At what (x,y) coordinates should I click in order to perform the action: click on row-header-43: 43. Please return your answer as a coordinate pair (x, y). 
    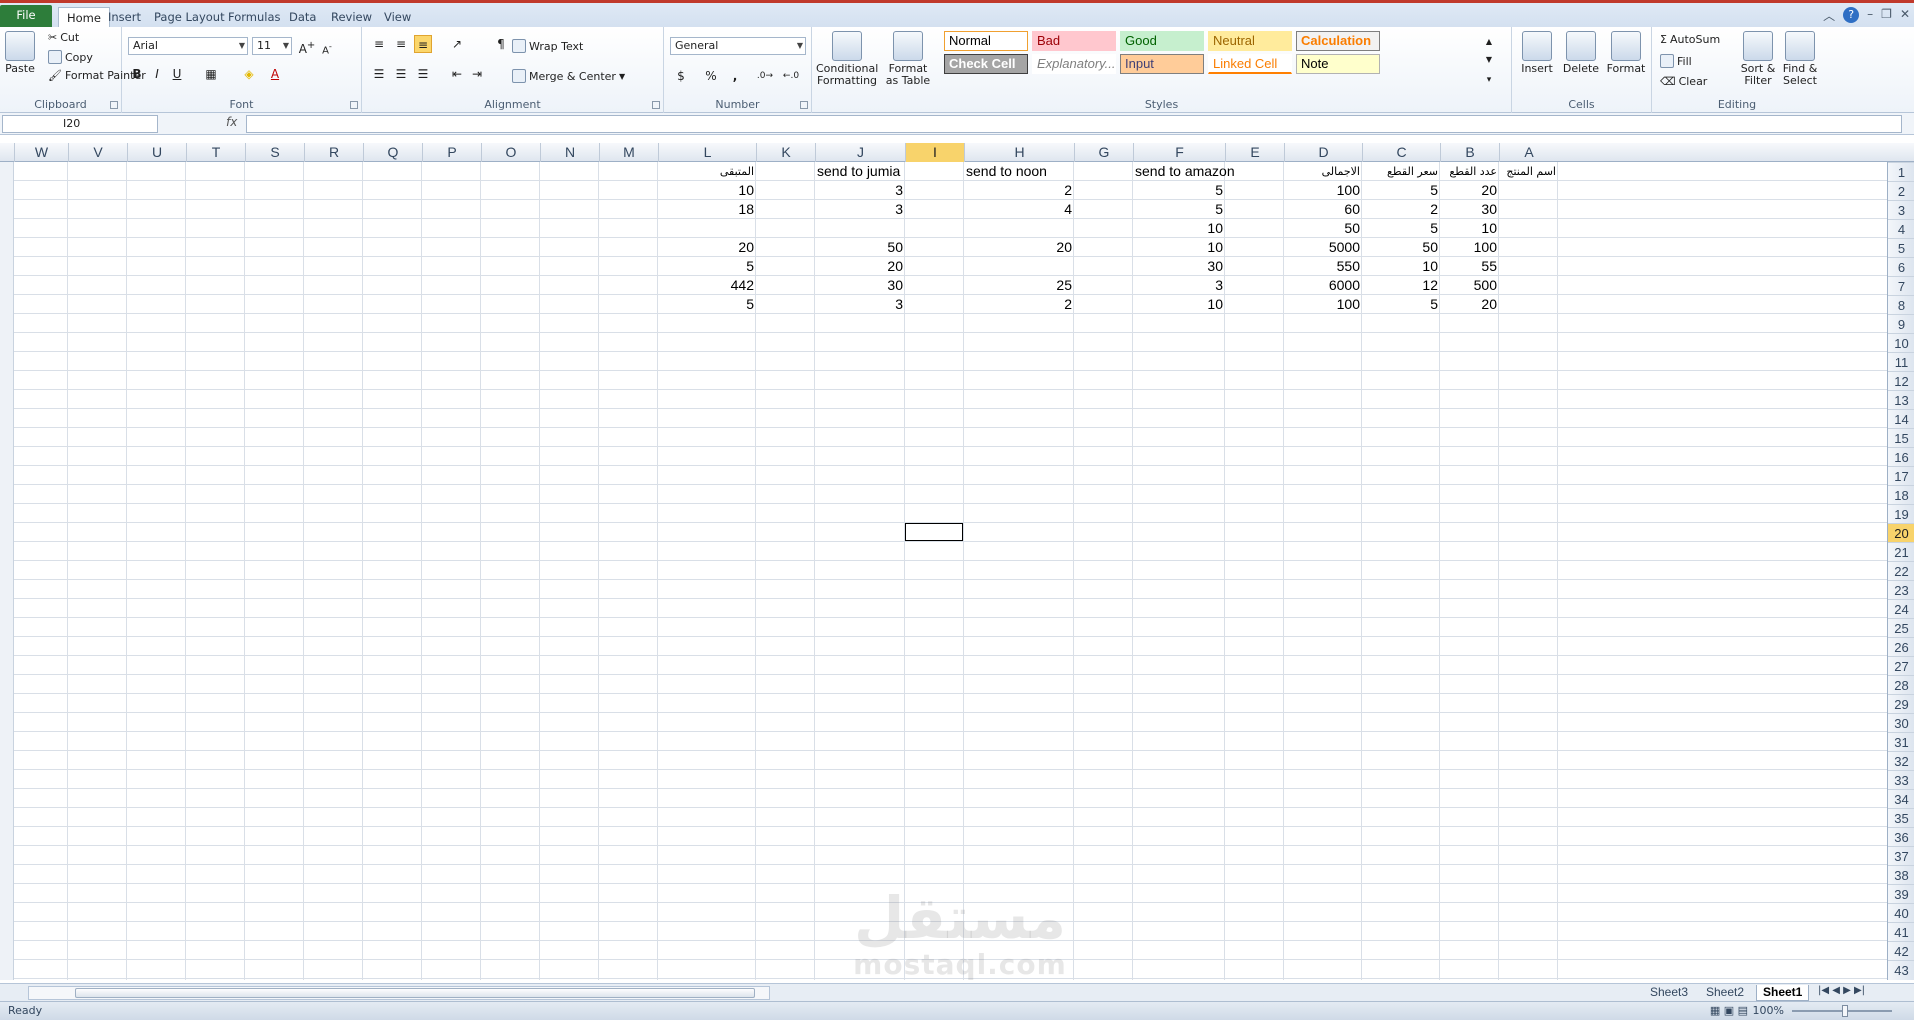
    Looking at the image, I should click on (1901, 969).